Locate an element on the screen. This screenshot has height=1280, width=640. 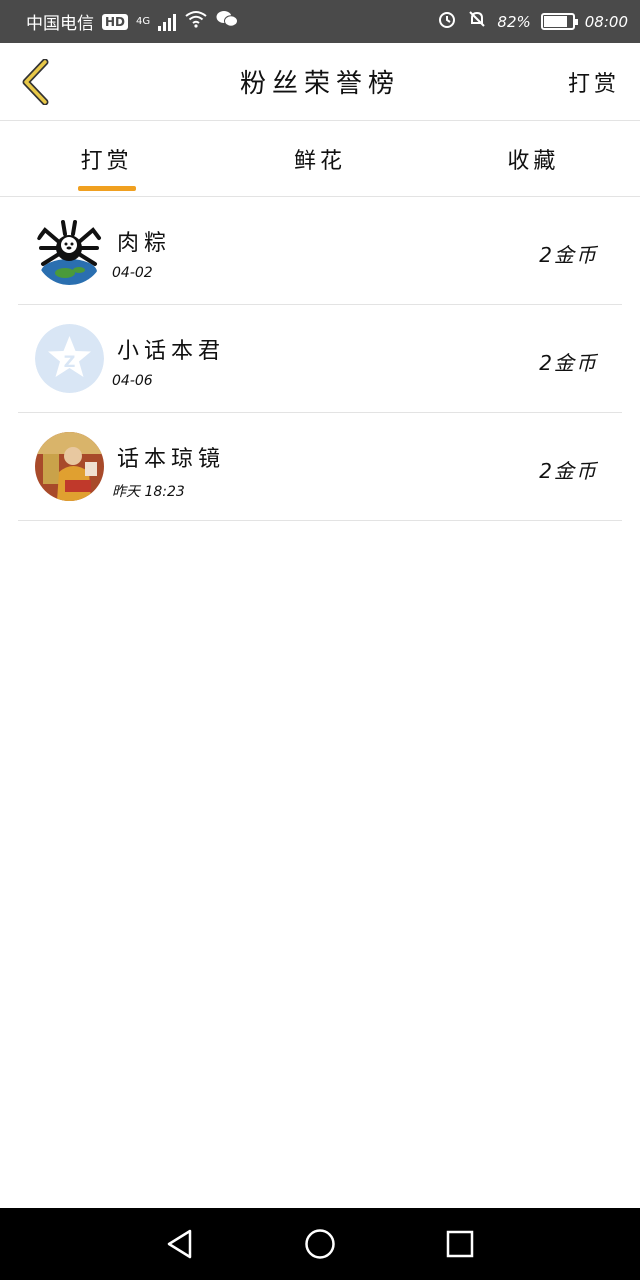
page-title: 粉丝荣誉榜 is located at coordinates (319, 84).